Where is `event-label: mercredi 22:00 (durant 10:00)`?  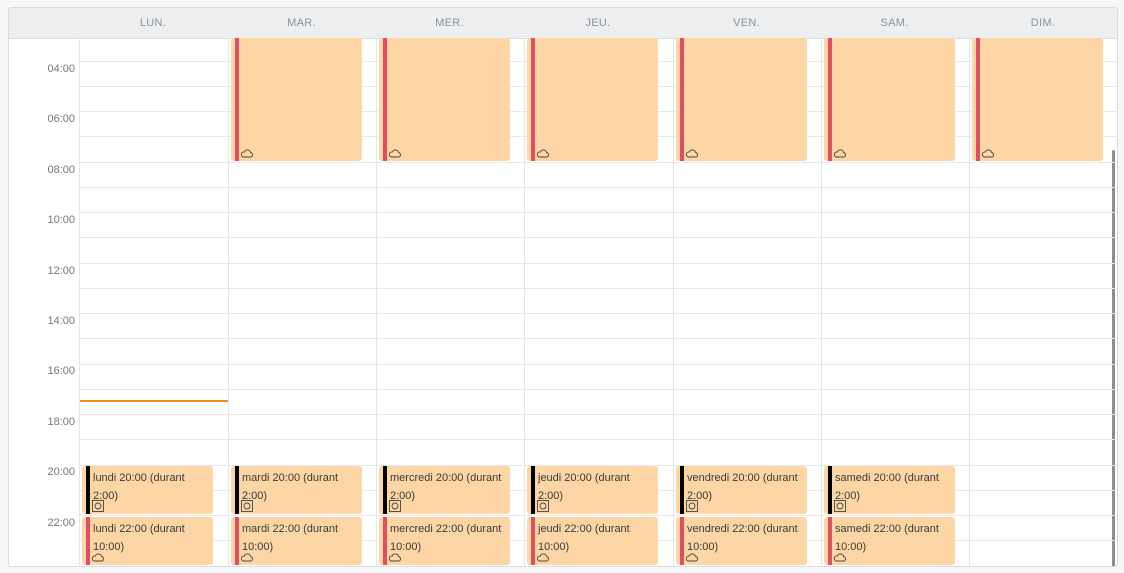
event-label: mercredi 22:00 (durant 10:00) is located at coordinates (446, 538).